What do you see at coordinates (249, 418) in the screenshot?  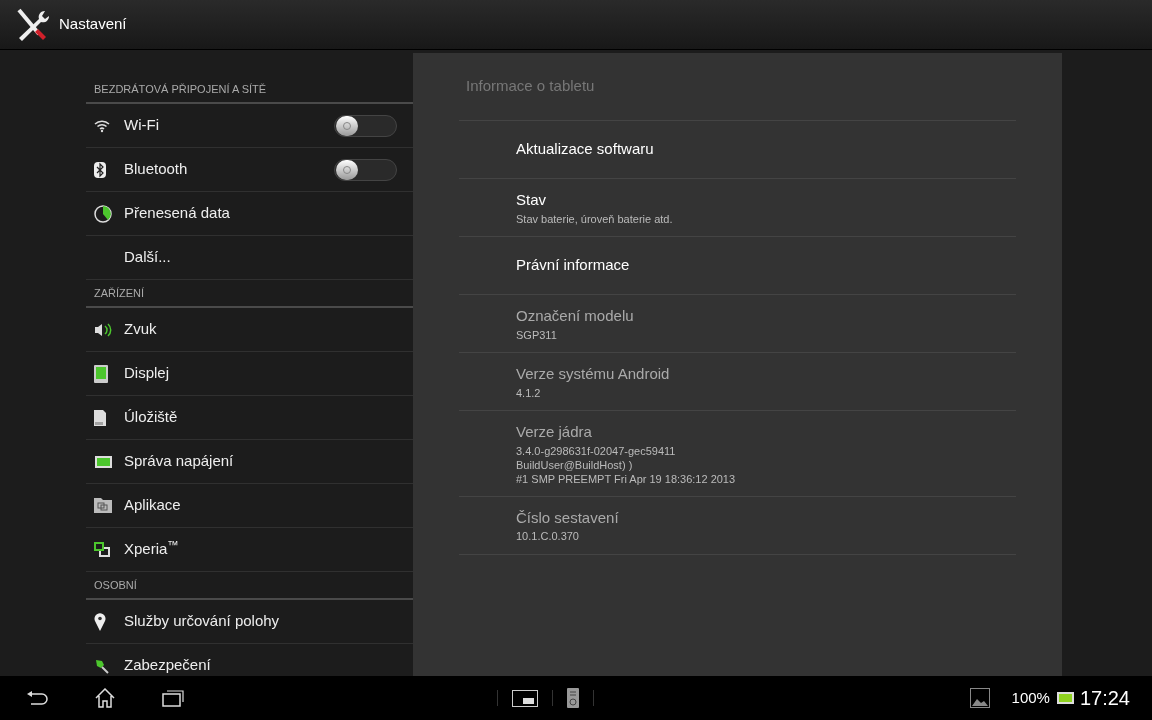 I see `settings-item: Úložiště` at bounding box center [249, 418].